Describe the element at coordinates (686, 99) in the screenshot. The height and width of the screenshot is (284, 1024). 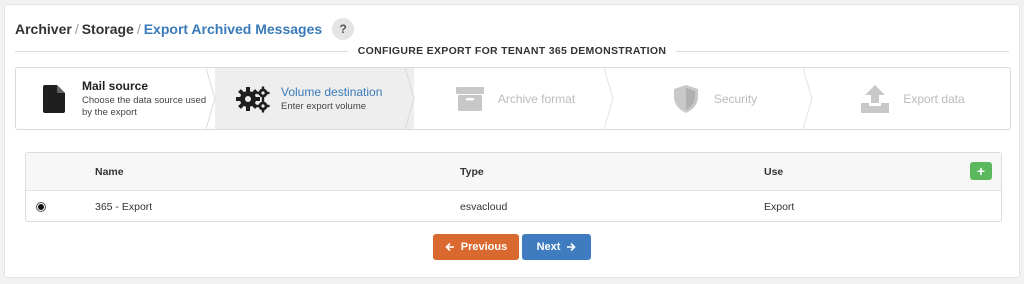
I see `shield-icon` at that location.